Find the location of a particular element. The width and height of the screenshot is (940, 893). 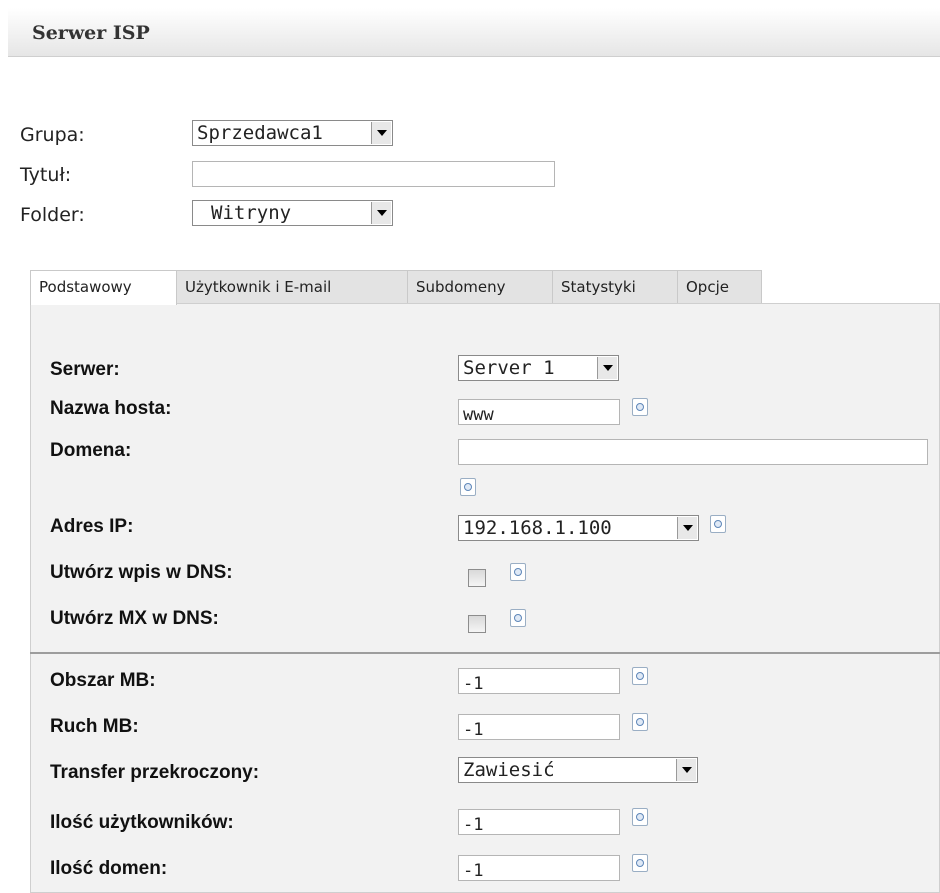

server-select: Server 1 is located at coordinates (538, 368).